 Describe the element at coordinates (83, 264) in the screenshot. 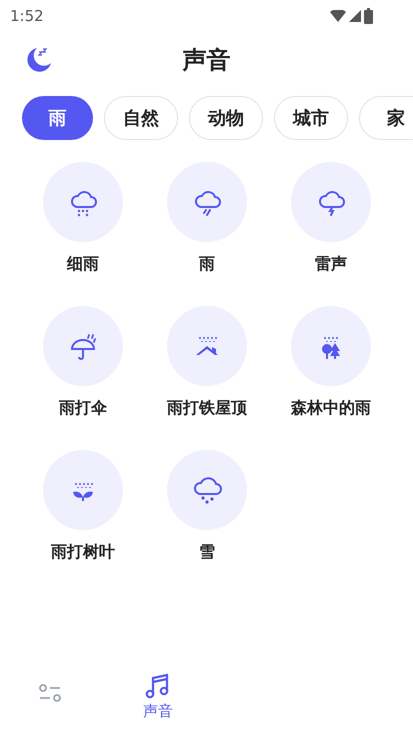

I see `sound-label: 细雨` at that location.